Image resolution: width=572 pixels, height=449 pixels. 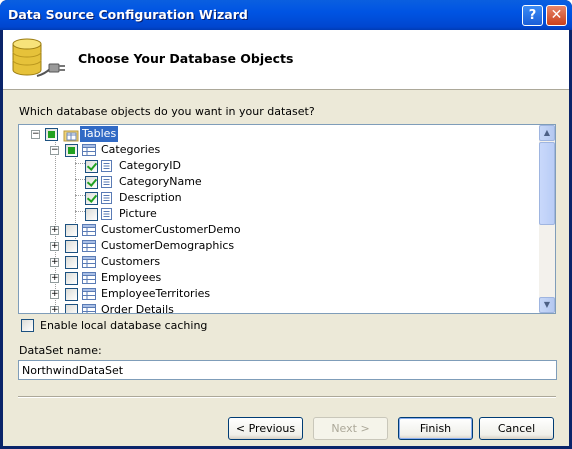 What do you see at coordinates (279, 294) in the screenshot?
I see `tree-node-table: + EmployeeTerritories` at bounding box center [279, 294].